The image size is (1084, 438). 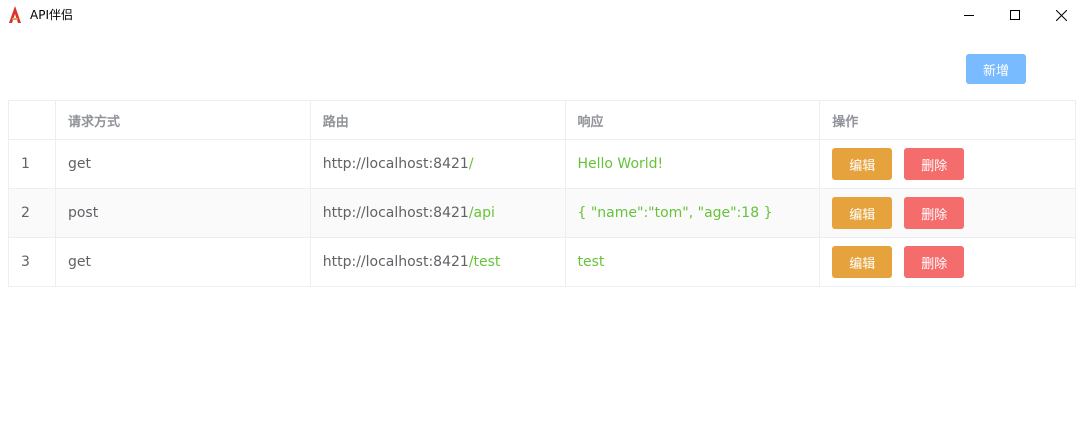 I want to click on row-route: http://localhost:8421/api, so click(x=438, y=213).